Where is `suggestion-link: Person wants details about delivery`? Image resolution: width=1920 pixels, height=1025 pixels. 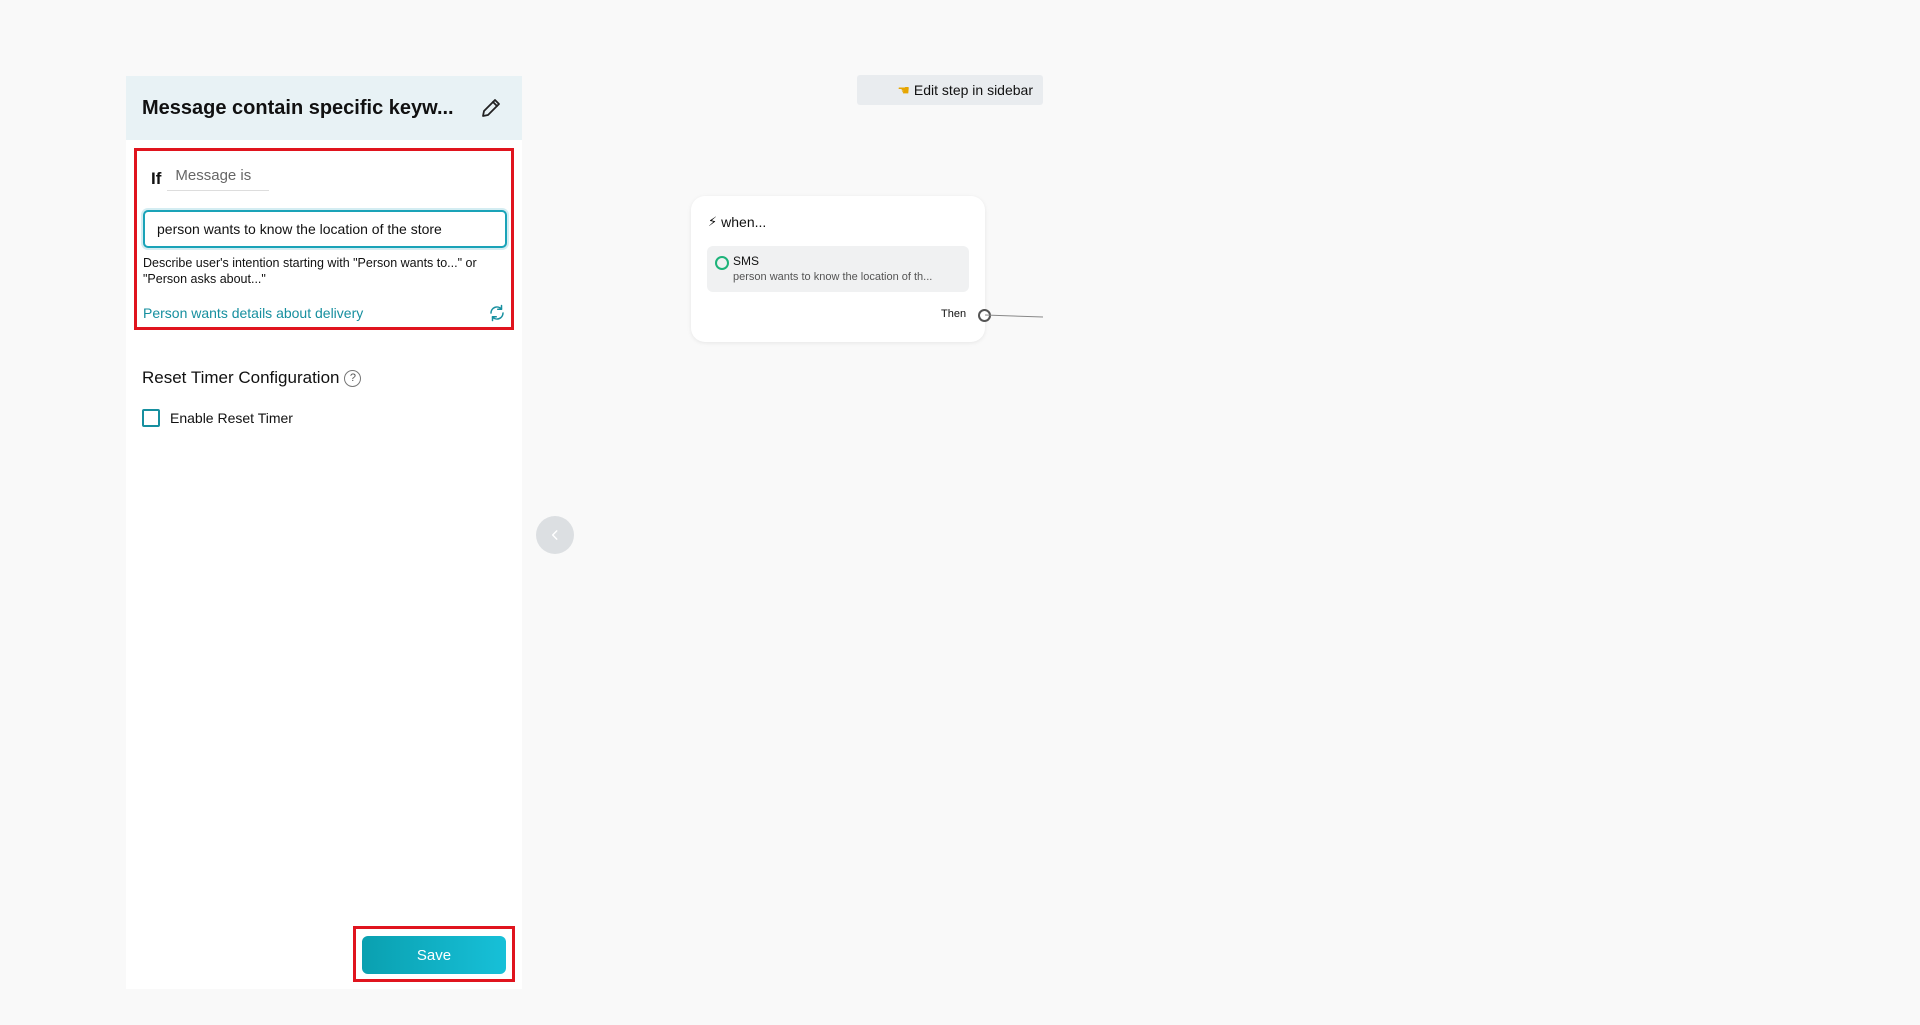
suggestion-link: Person wants details about delivery is located at coordinates (253, 313).